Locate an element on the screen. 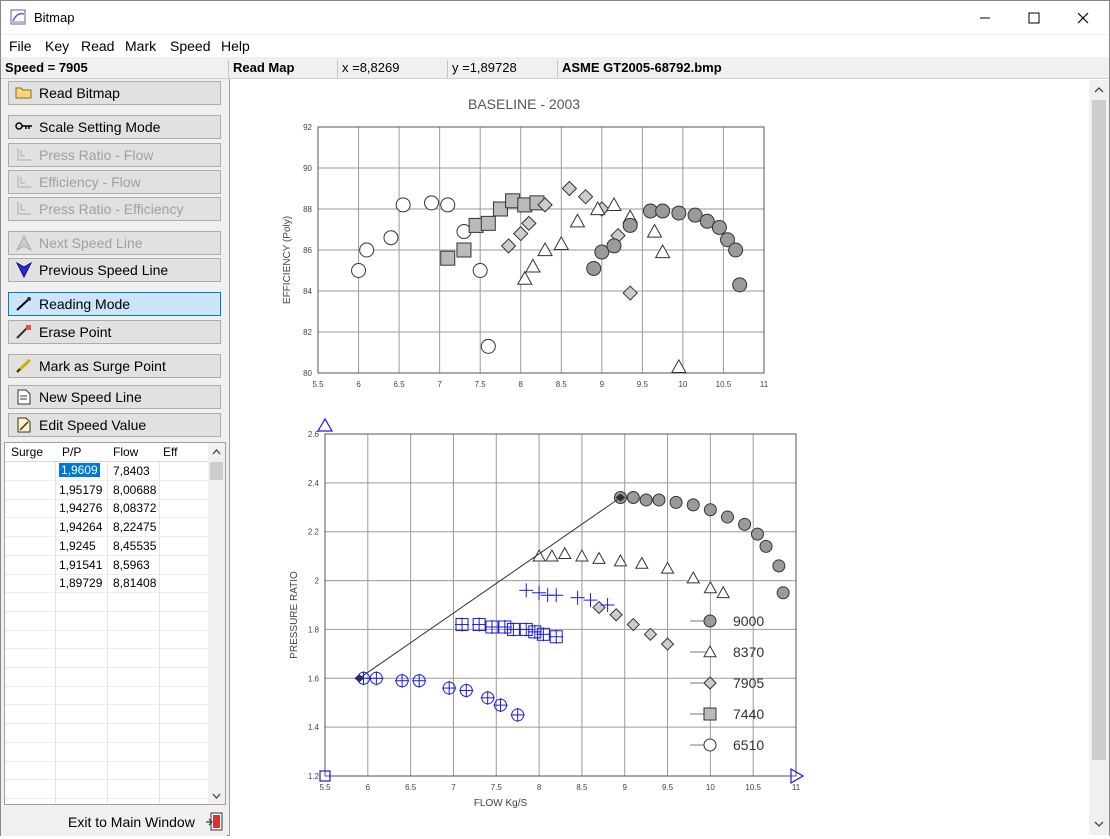  menu-read: Read is located at coordinates (97, 46).